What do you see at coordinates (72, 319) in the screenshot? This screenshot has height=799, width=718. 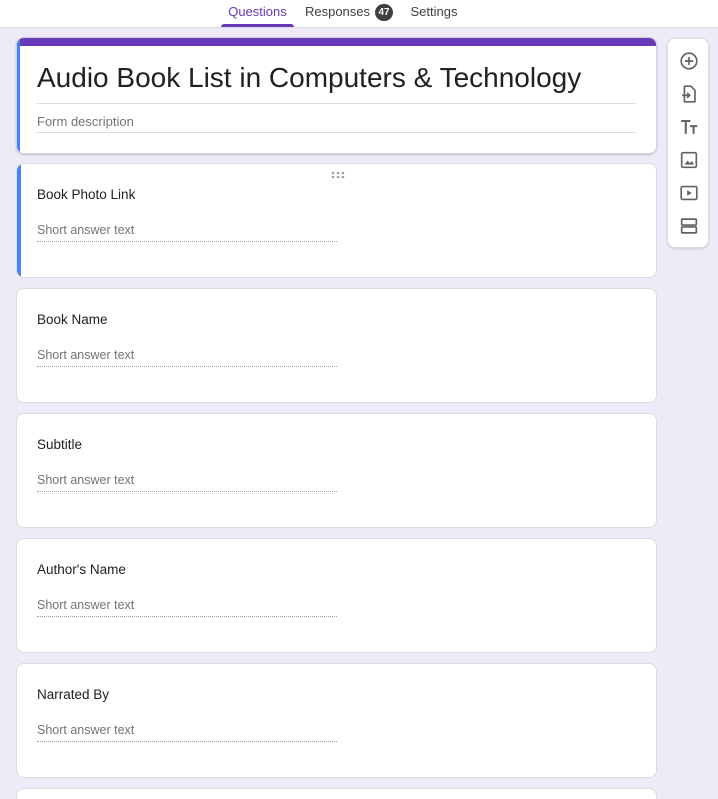 I see `question-title: Book Name` at bounding box center [72, 319].